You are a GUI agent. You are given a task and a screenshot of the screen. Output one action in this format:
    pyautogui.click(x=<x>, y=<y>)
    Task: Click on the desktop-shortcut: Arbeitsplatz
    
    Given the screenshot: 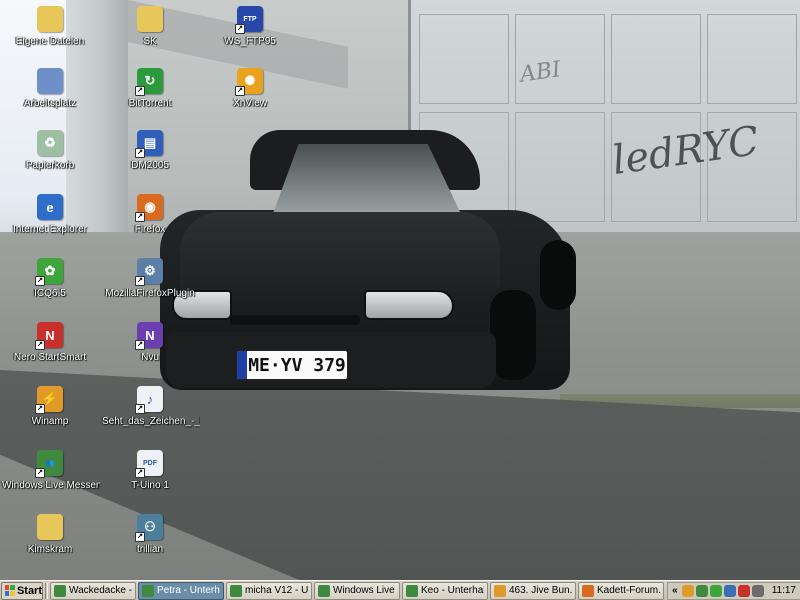 What is the action you would take?
    pyautogui.click(x=50, y=89)
    